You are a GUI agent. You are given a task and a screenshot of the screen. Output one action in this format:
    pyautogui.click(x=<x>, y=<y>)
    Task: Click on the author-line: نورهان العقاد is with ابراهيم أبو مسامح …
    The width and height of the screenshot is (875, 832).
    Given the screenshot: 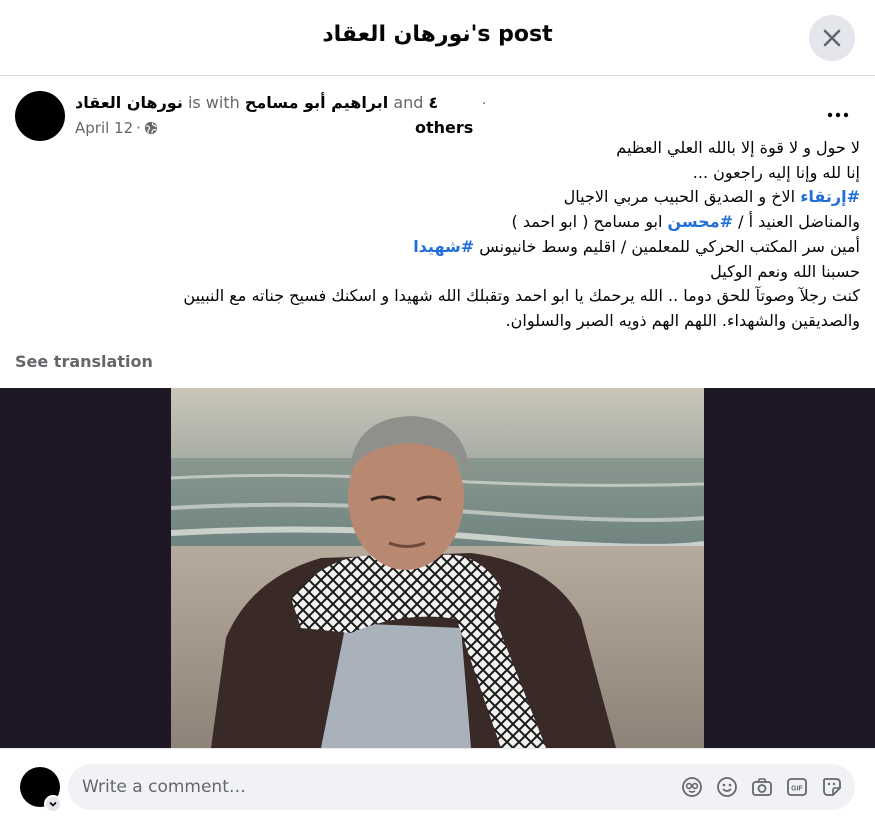 What is the action you would take?
    pyautogui.click(x=256, y=102)
    